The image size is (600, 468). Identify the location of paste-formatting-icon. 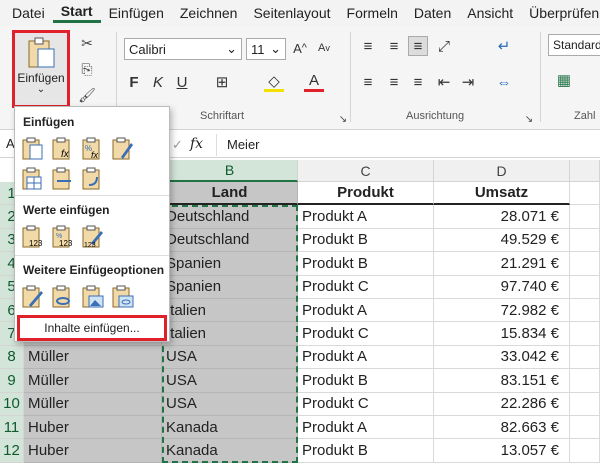
(33, 297).